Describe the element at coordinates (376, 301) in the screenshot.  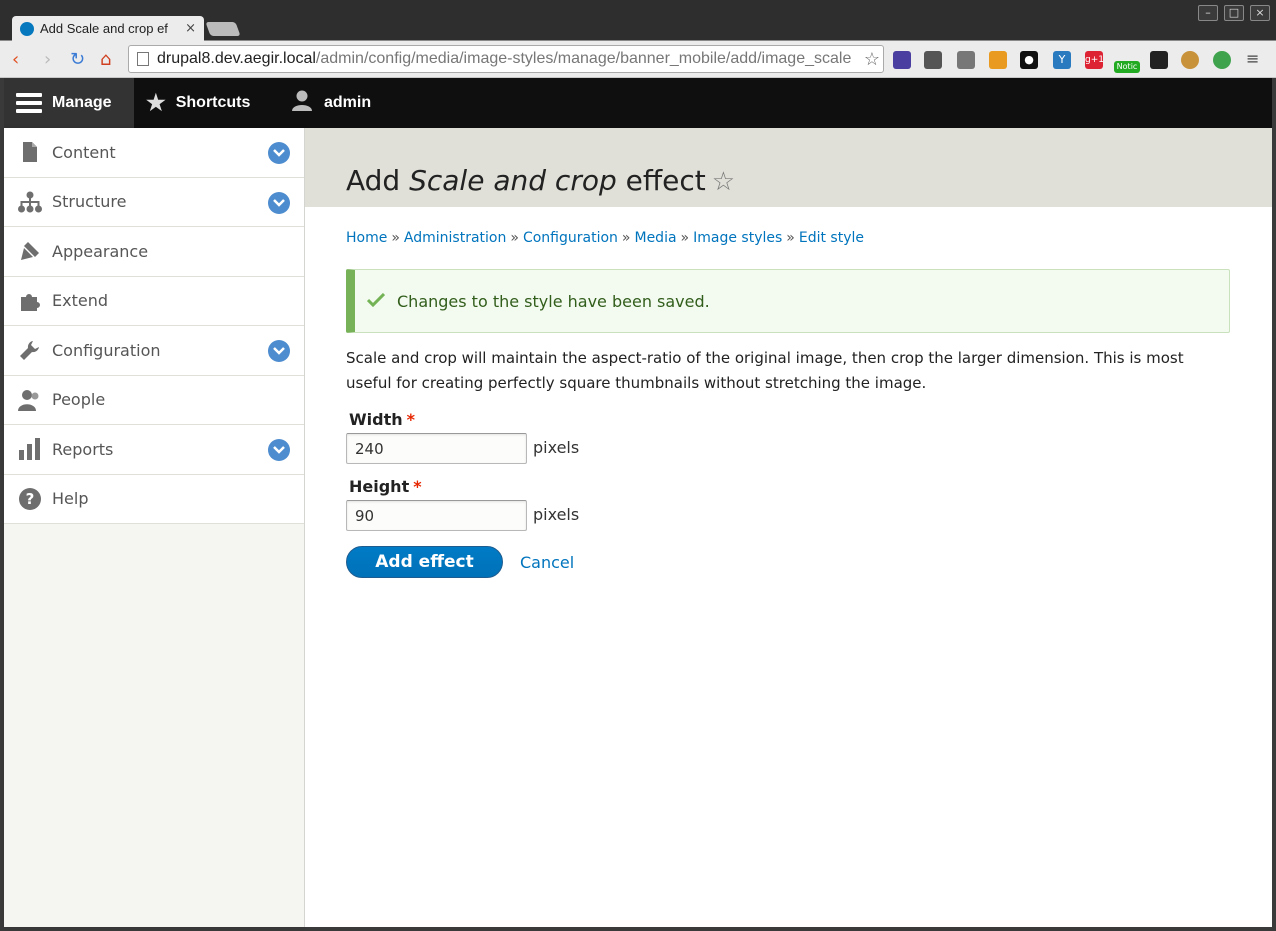
I see `checkmark-icon` at that location.